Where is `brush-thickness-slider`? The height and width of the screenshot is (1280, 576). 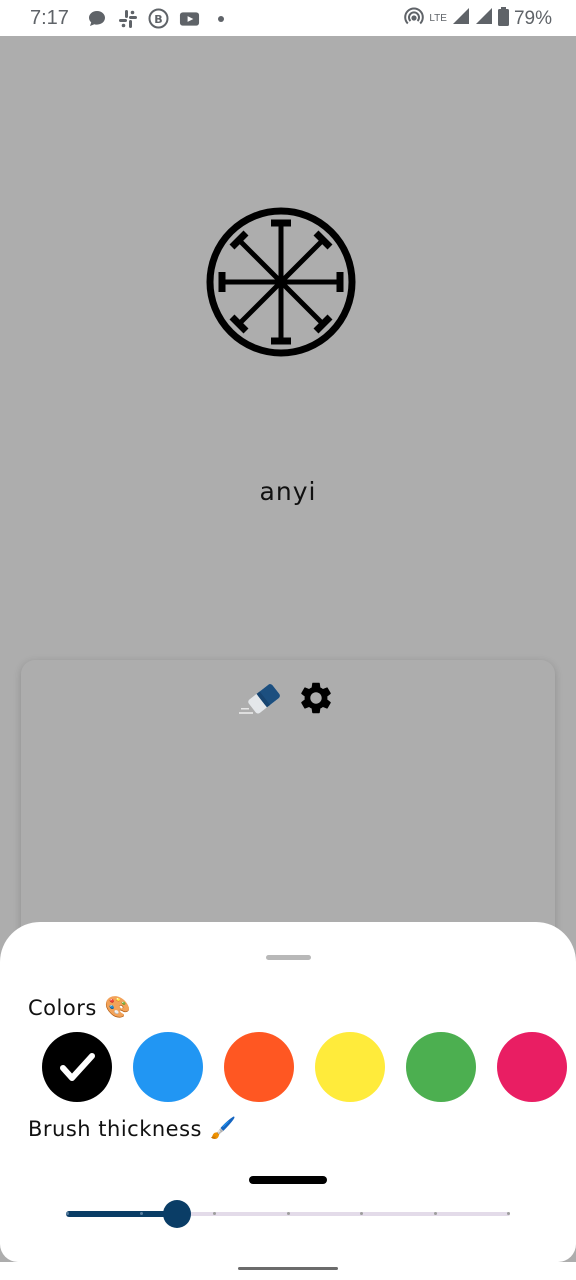 brush-thickness-slider is located at coordinates (288, 1214).